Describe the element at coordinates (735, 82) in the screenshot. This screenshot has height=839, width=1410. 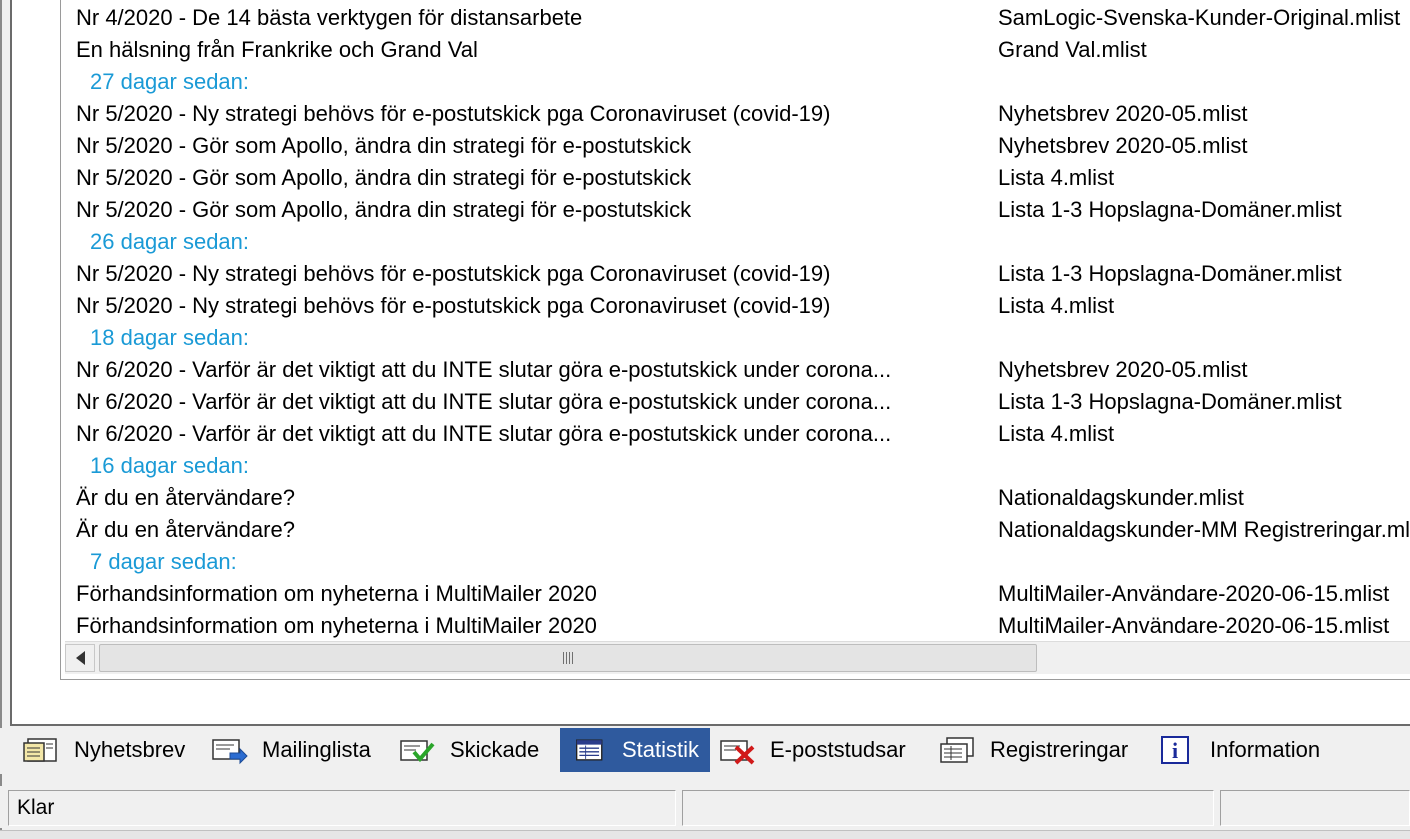
I see `date-group-header: 27 dagar sedan:` at that location.